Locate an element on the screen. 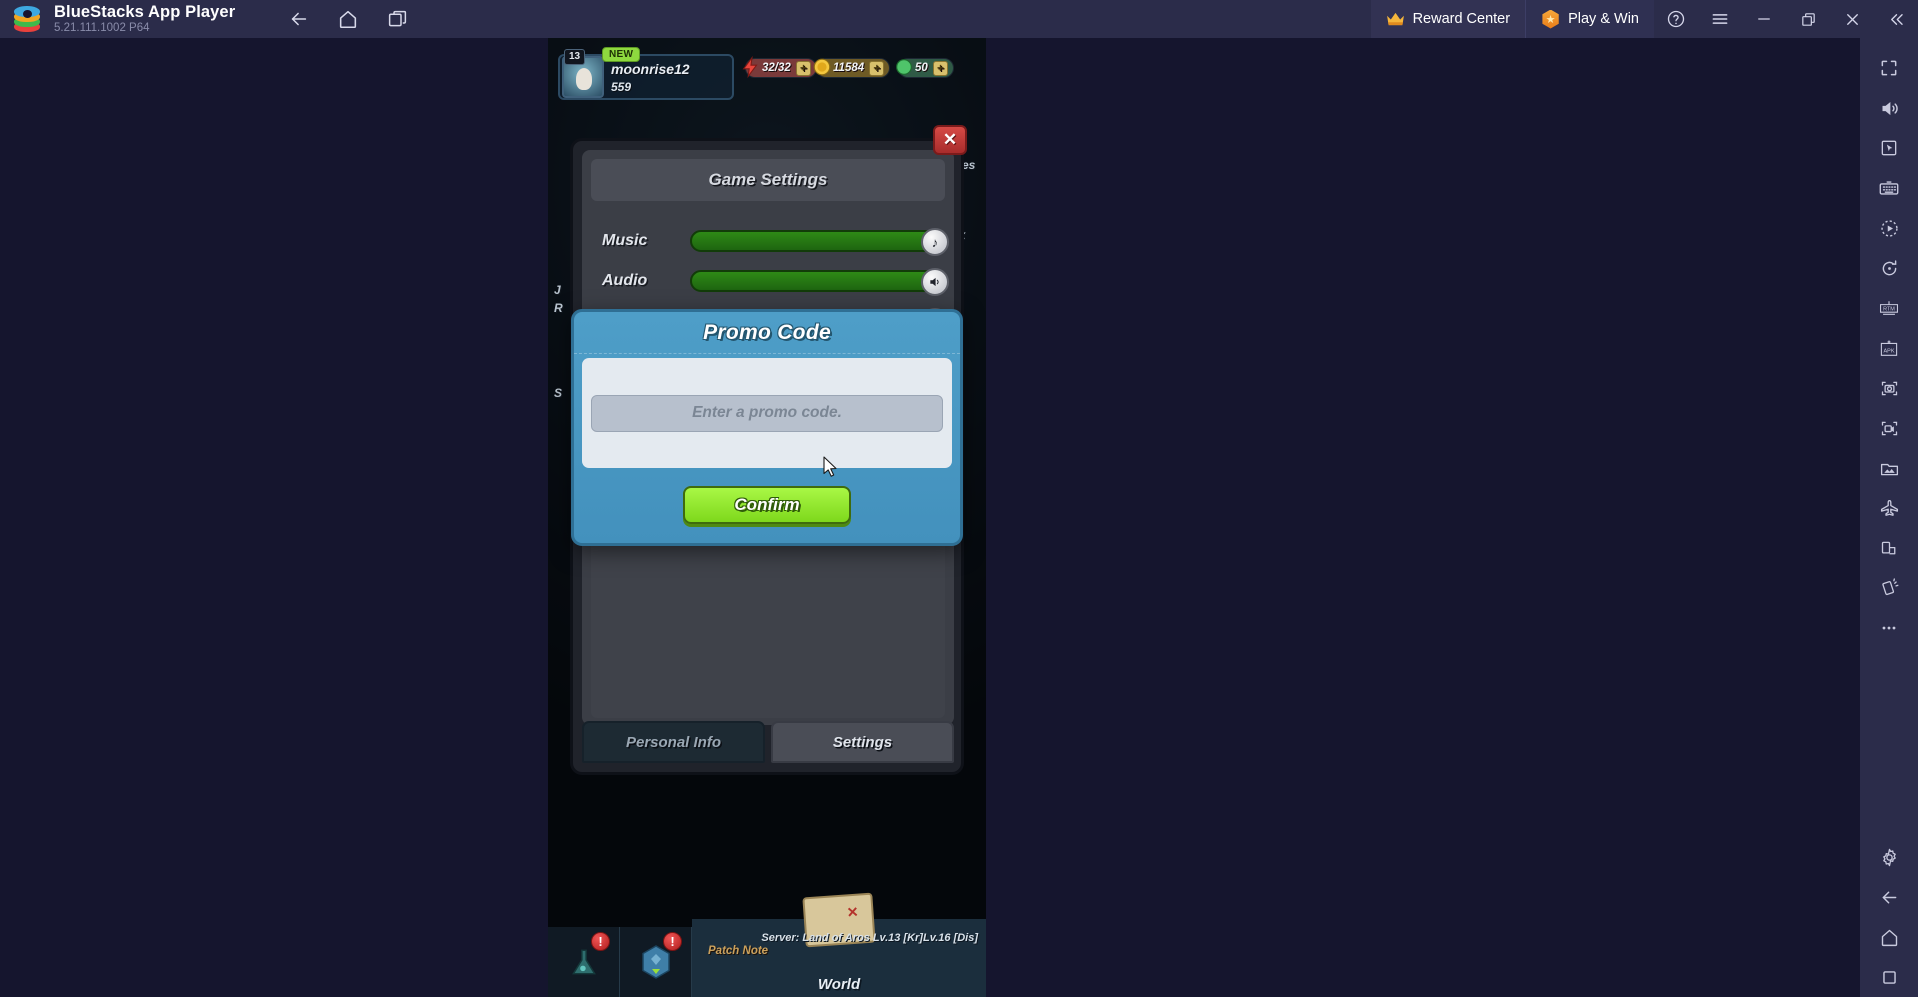  settings-title-bar: Game Settings is located at coordinates (768, 180).